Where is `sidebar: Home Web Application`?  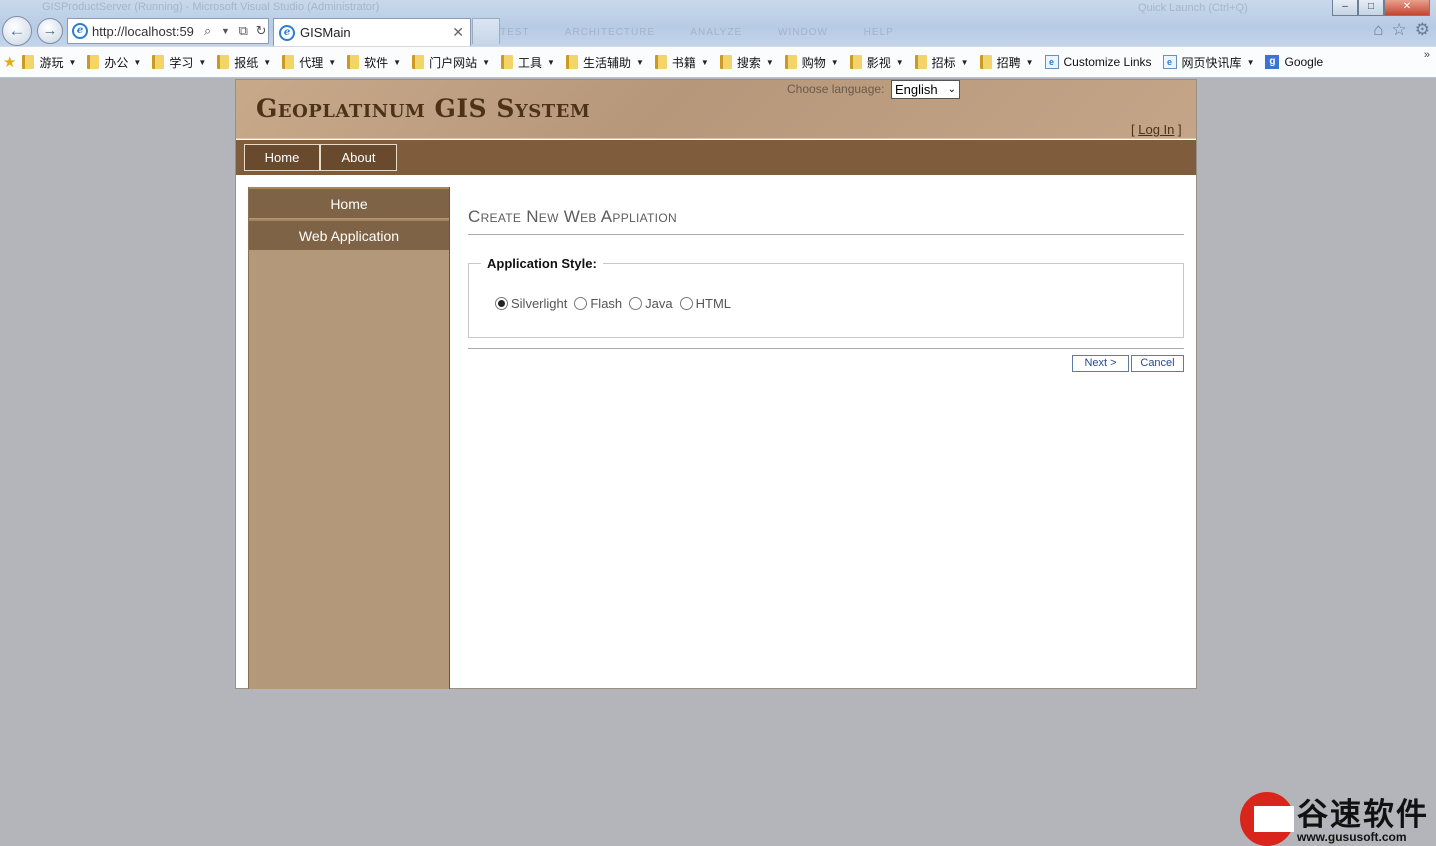 sidebar: Home Web Application is located at coordinates (349, 438).